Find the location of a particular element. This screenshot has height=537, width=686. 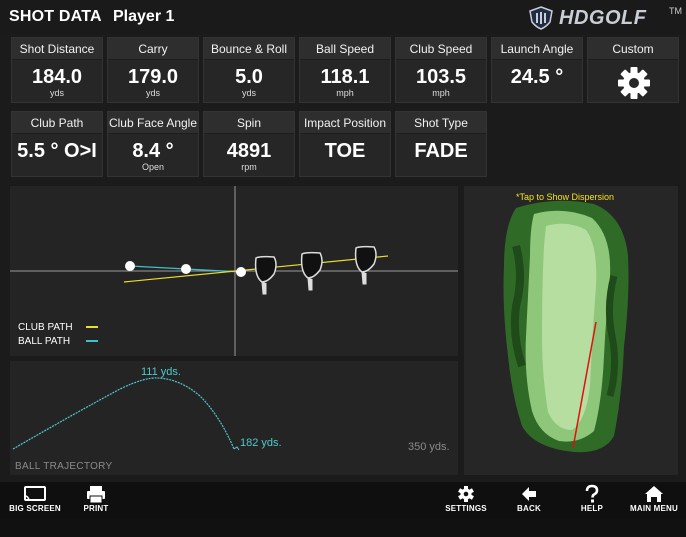

trajectory-panel-title: BALL TRAJECTORY is located at coordinates (64, 466).